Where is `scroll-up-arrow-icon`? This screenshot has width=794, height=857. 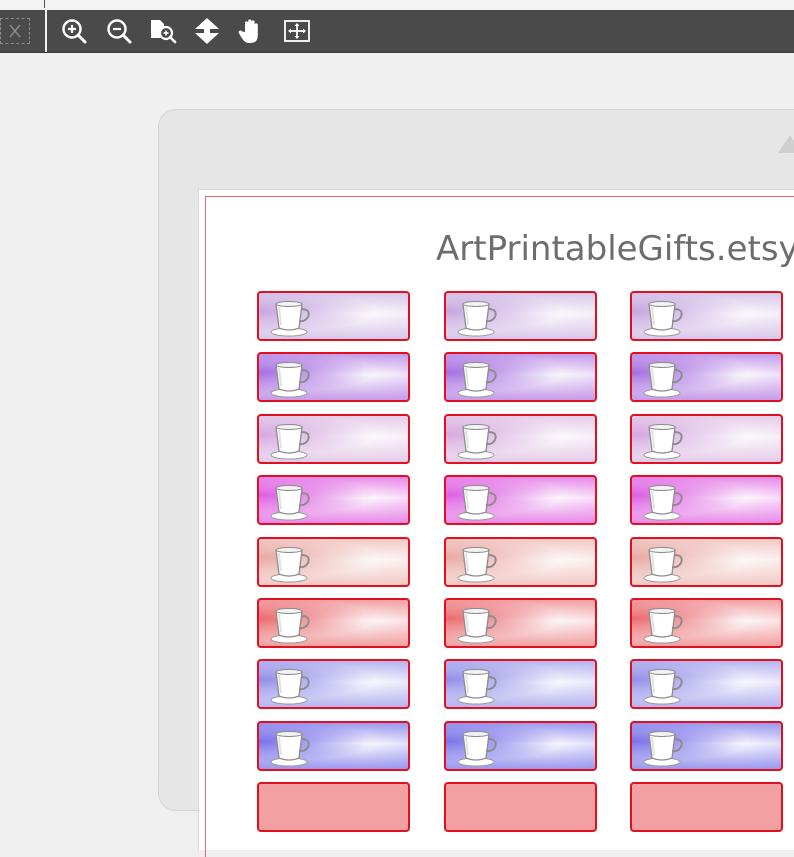 scroll-up-arrow-icon is located at coordinates (786, 144).